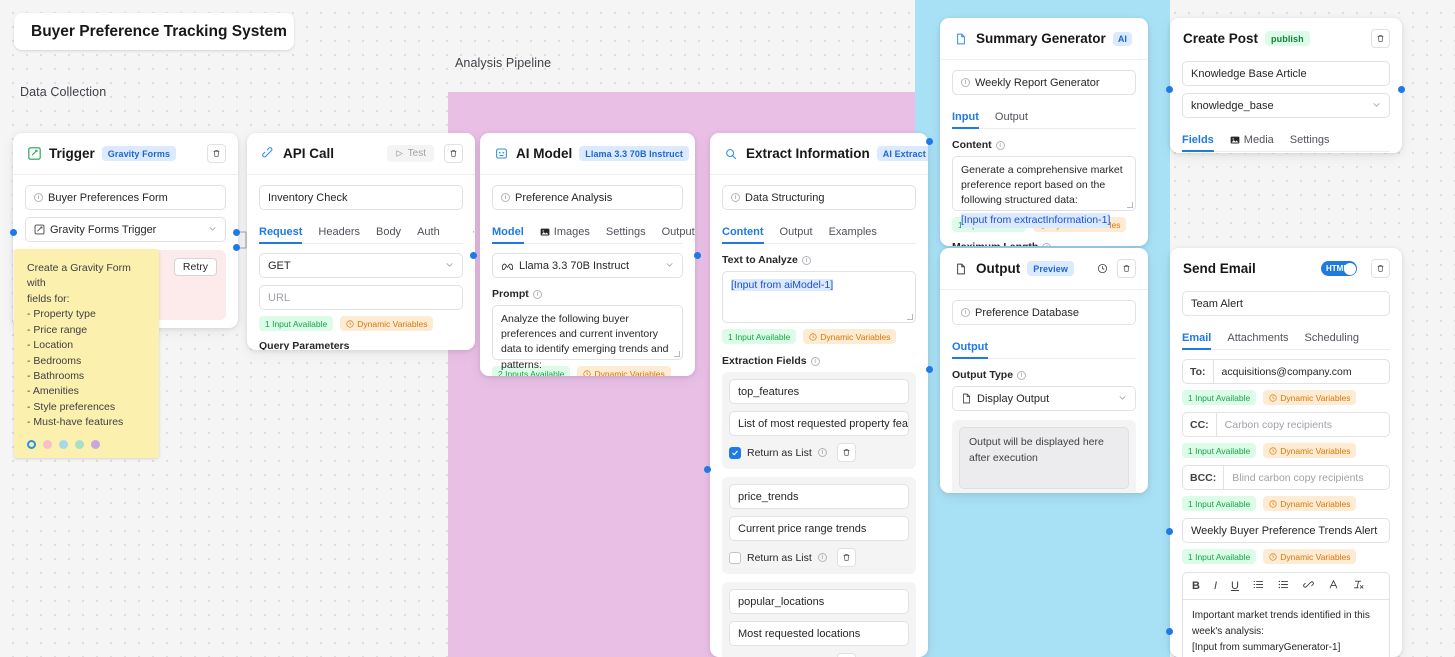  I want to click on extract-tabs: Content Output Examples, so click(819, 232).